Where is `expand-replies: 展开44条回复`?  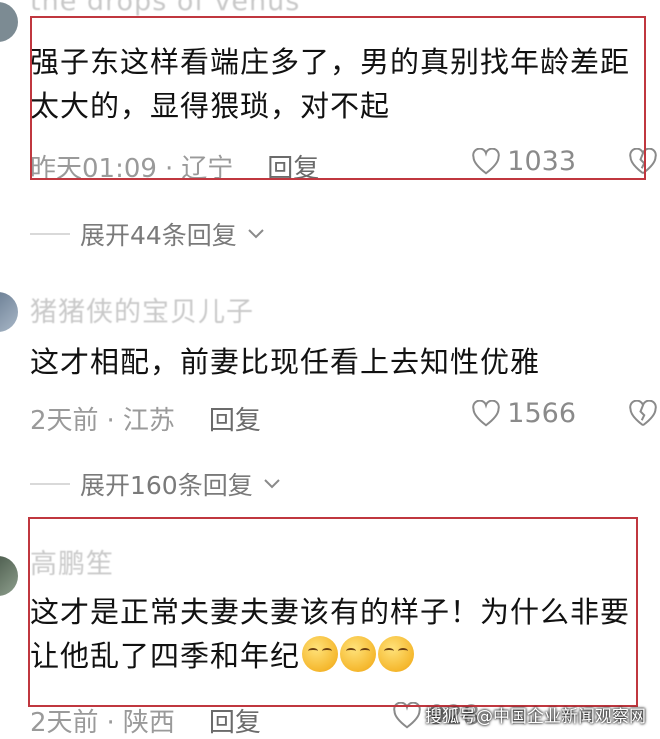 expand-replies: 展开44条回复 is located at coordinates (147, 234).